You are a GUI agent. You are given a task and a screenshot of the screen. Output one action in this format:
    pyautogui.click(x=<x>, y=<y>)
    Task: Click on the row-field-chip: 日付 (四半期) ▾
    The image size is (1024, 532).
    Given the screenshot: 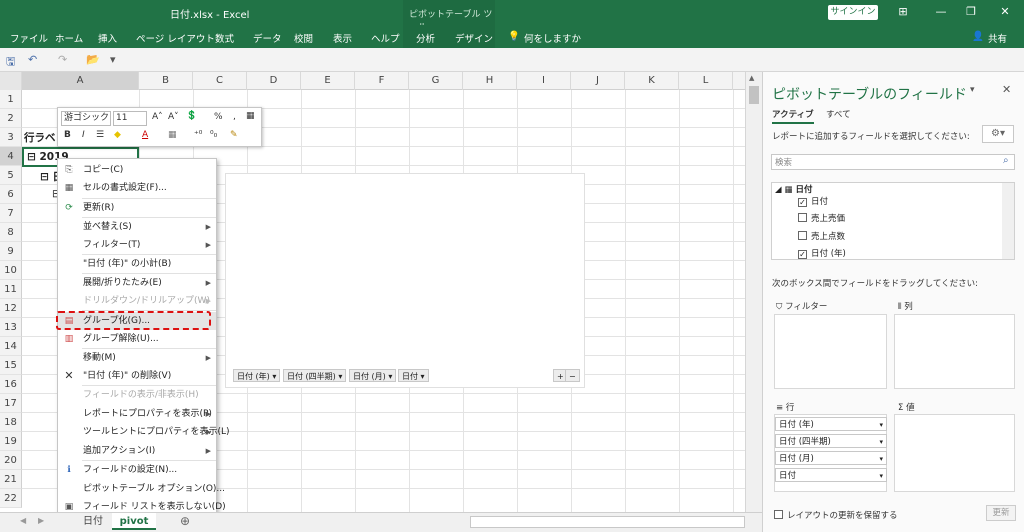 What is the action you would take?
    pyautogui.click(x=831, y=441)
    